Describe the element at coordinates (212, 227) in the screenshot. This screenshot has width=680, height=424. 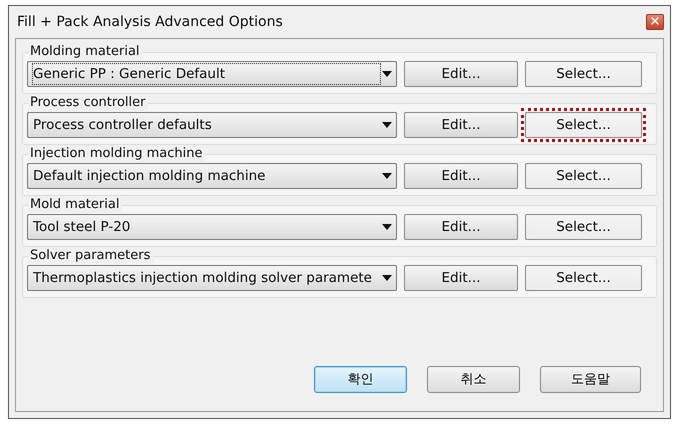
I see `dropdown: Tool steel P-20` at that location.